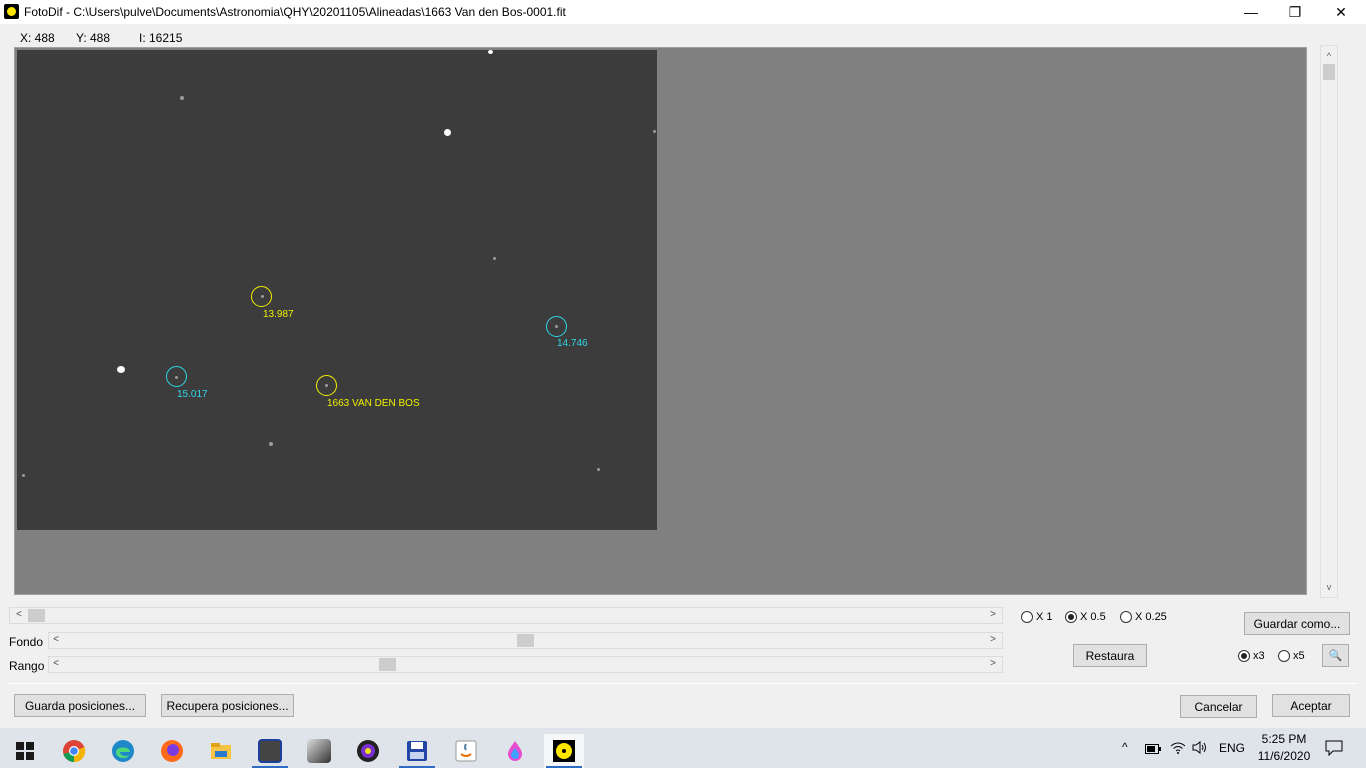 This screenshot has height=768, width=1366. I want to click on taskbar, so click(683, 748).